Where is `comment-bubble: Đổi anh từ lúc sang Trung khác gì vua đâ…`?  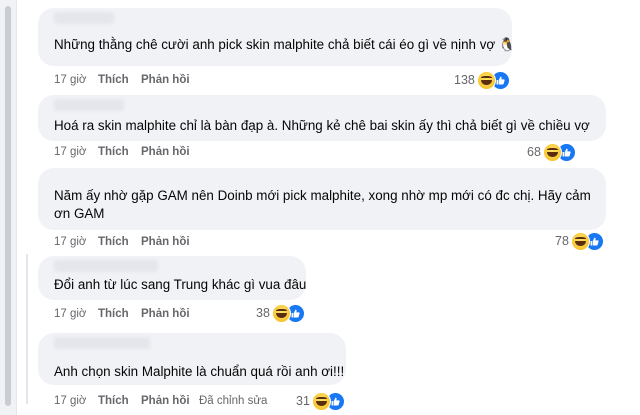 comment-bubble: Đổi anh từ lúc sang Trung khác gì vua đâ… is located at coordinates (172, 278).